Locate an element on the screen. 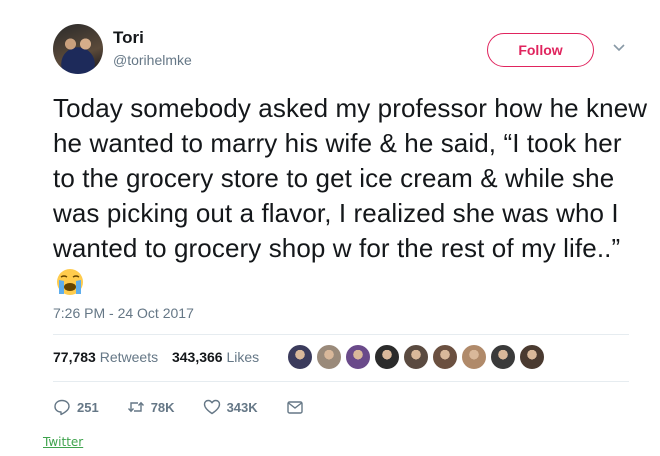 The height and width of the screenshot is (456, 660). direct-message-button is located at coordinates (298, 407).